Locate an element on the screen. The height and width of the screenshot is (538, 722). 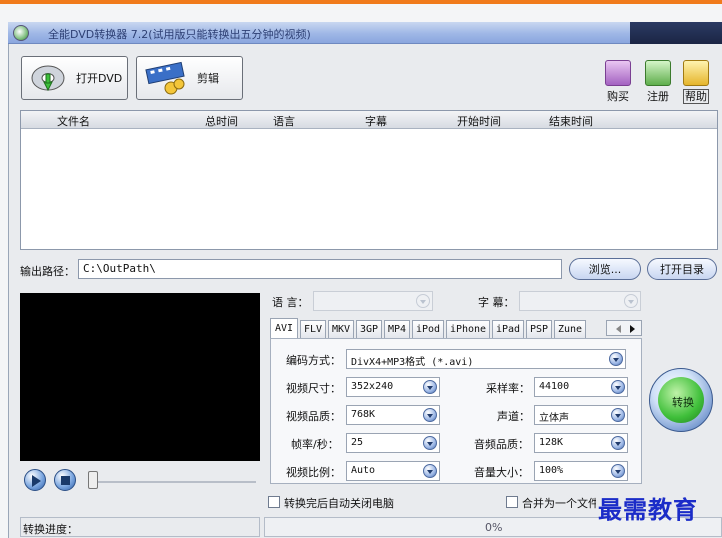
tab-iphone: iPhone is located at coordinates (468, 329).